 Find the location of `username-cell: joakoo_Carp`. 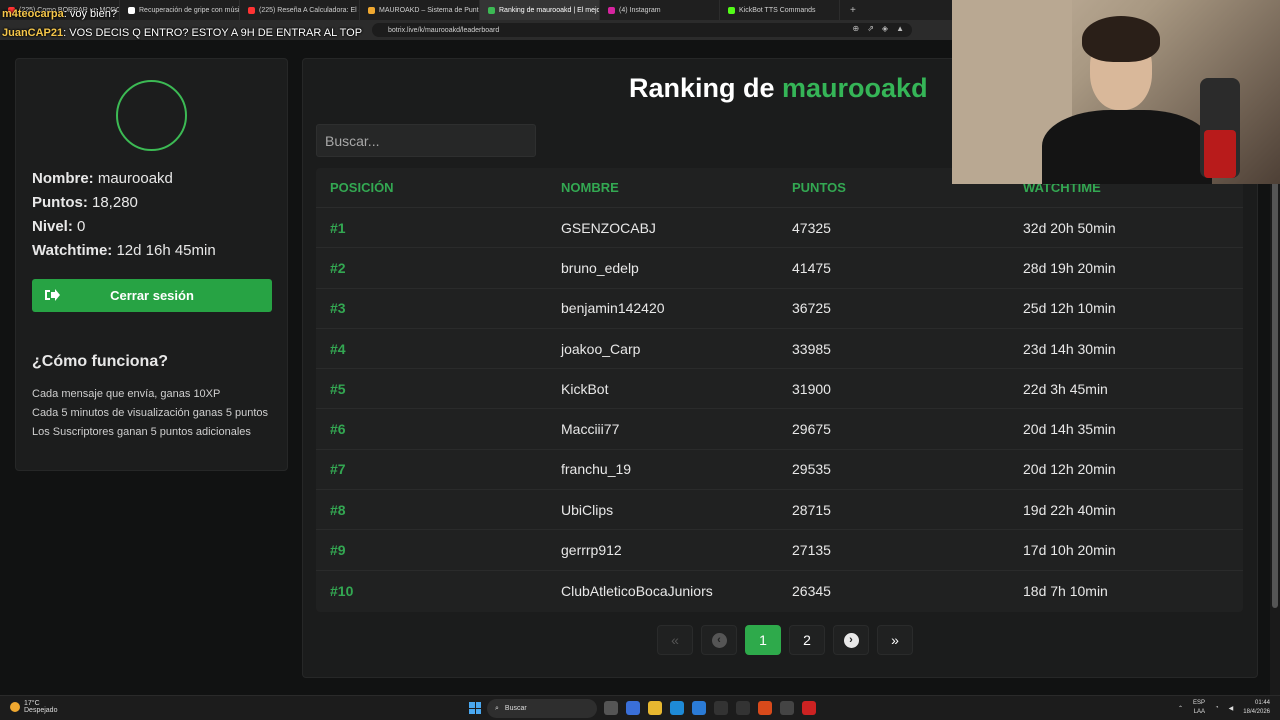

username-cell: joakoo_Carp is located at coordinates (601, 348).